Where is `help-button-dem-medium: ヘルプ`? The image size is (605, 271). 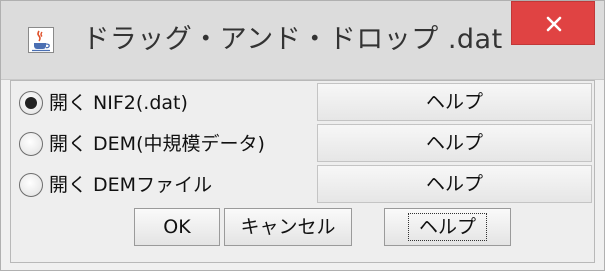
help-button-dem-medium: ヘルプ is located at coordinates (454, 143).